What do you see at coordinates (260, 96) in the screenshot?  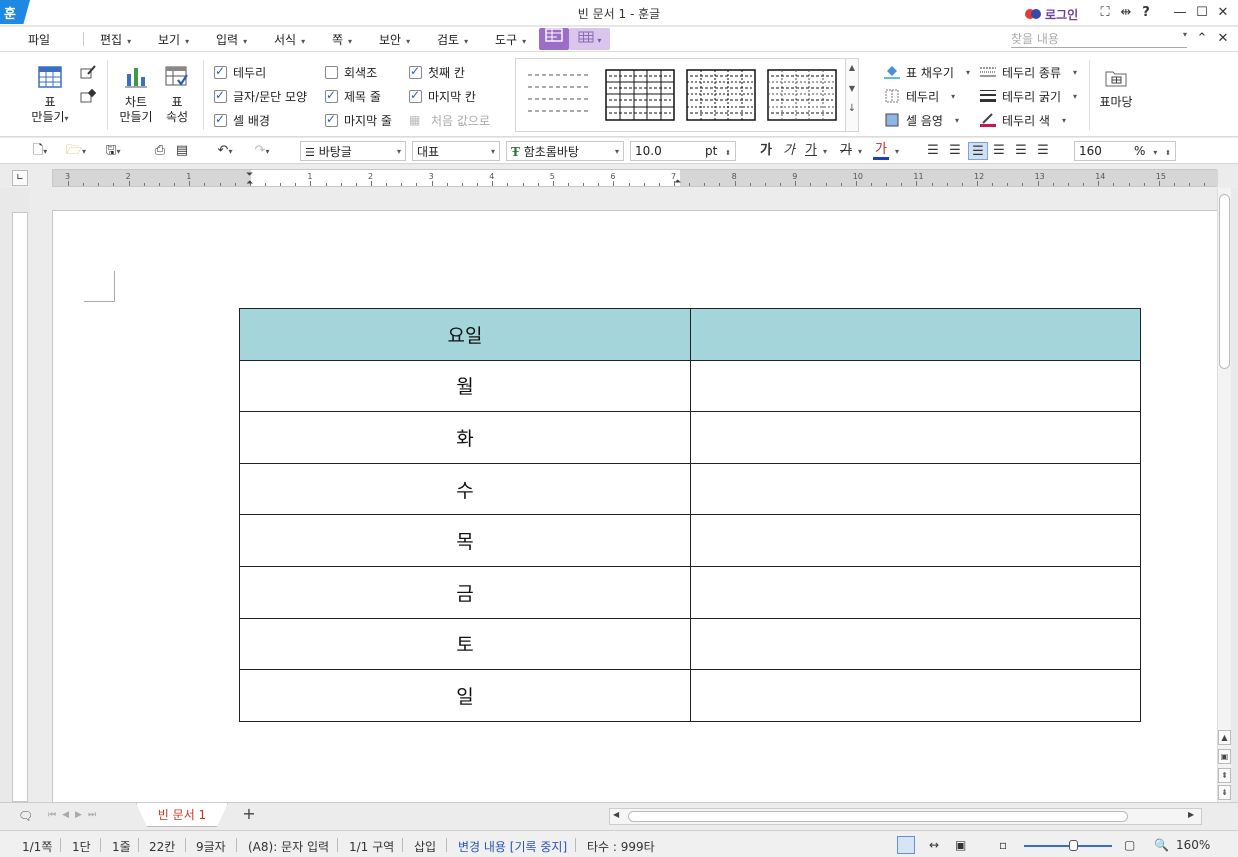 I see `checkbox-char-para: 글자/문단 모양` at bounding box center [260, 96].